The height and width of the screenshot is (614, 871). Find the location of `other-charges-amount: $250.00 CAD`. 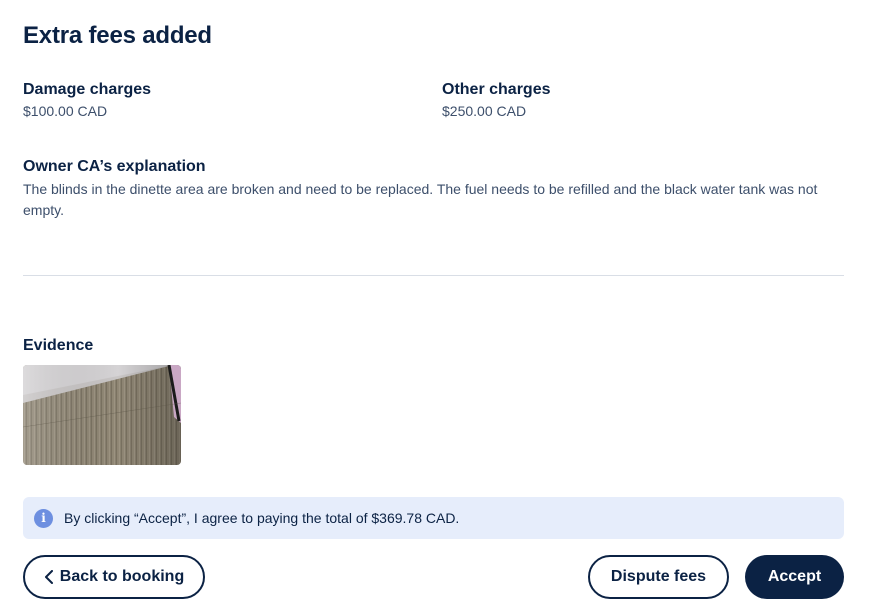

other-charges-amount: $250.00 CAD is located at coordinates (484, 111).